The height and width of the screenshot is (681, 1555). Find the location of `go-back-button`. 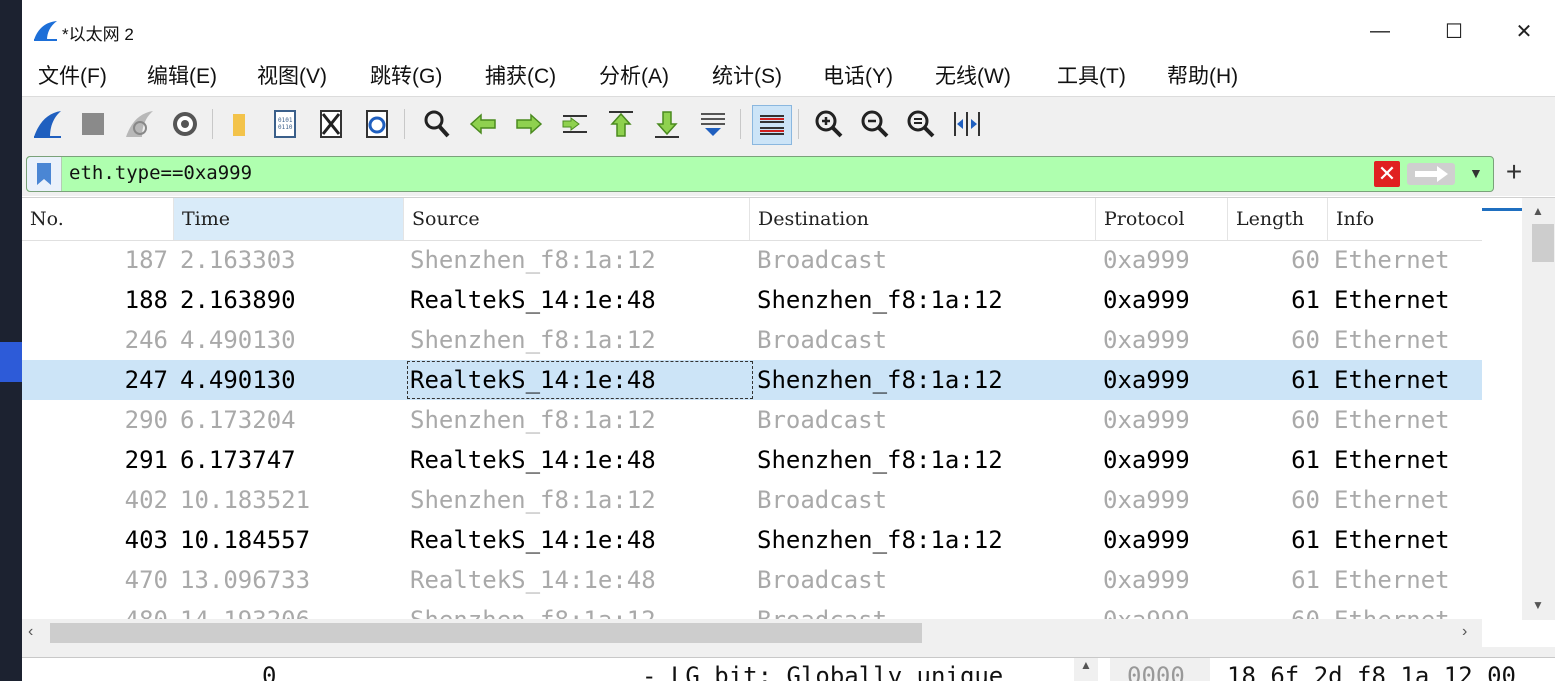

go-back-button is located at coordinates (483, 124).